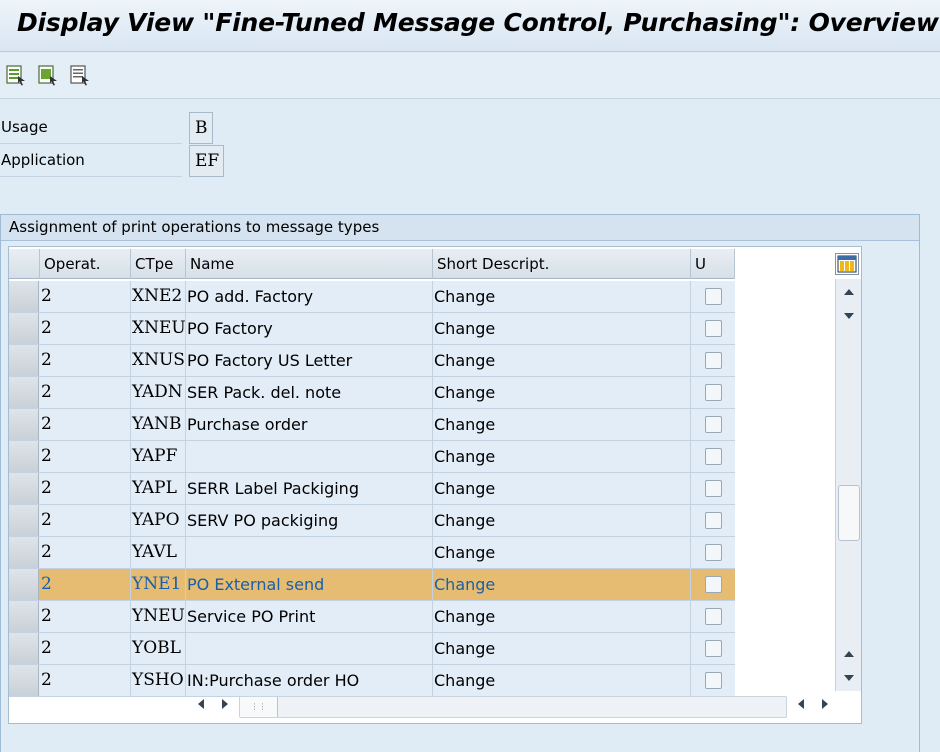 This screenshot has height=752, width=940. I want to click on table-row: 2 XNUS PO Factory US Letter Change, so click(372, 361).